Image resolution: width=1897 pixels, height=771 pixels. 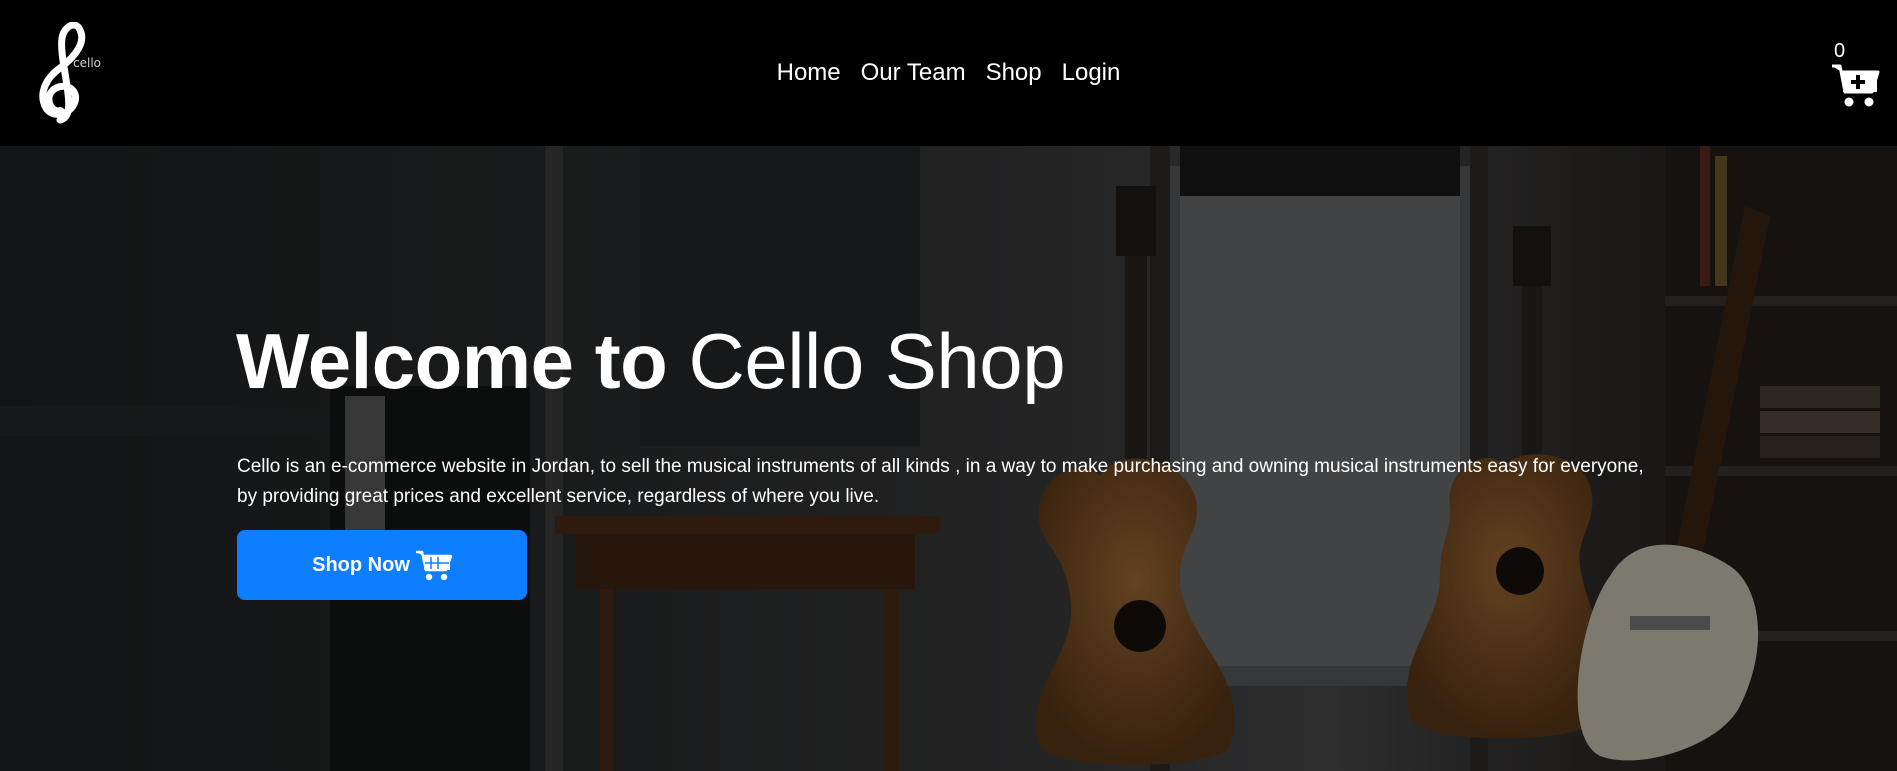 What do you see at coordinates (1091, 73) in the screenshot?
I see `nav-login-link: Login` at bounding box center [1091, 73].